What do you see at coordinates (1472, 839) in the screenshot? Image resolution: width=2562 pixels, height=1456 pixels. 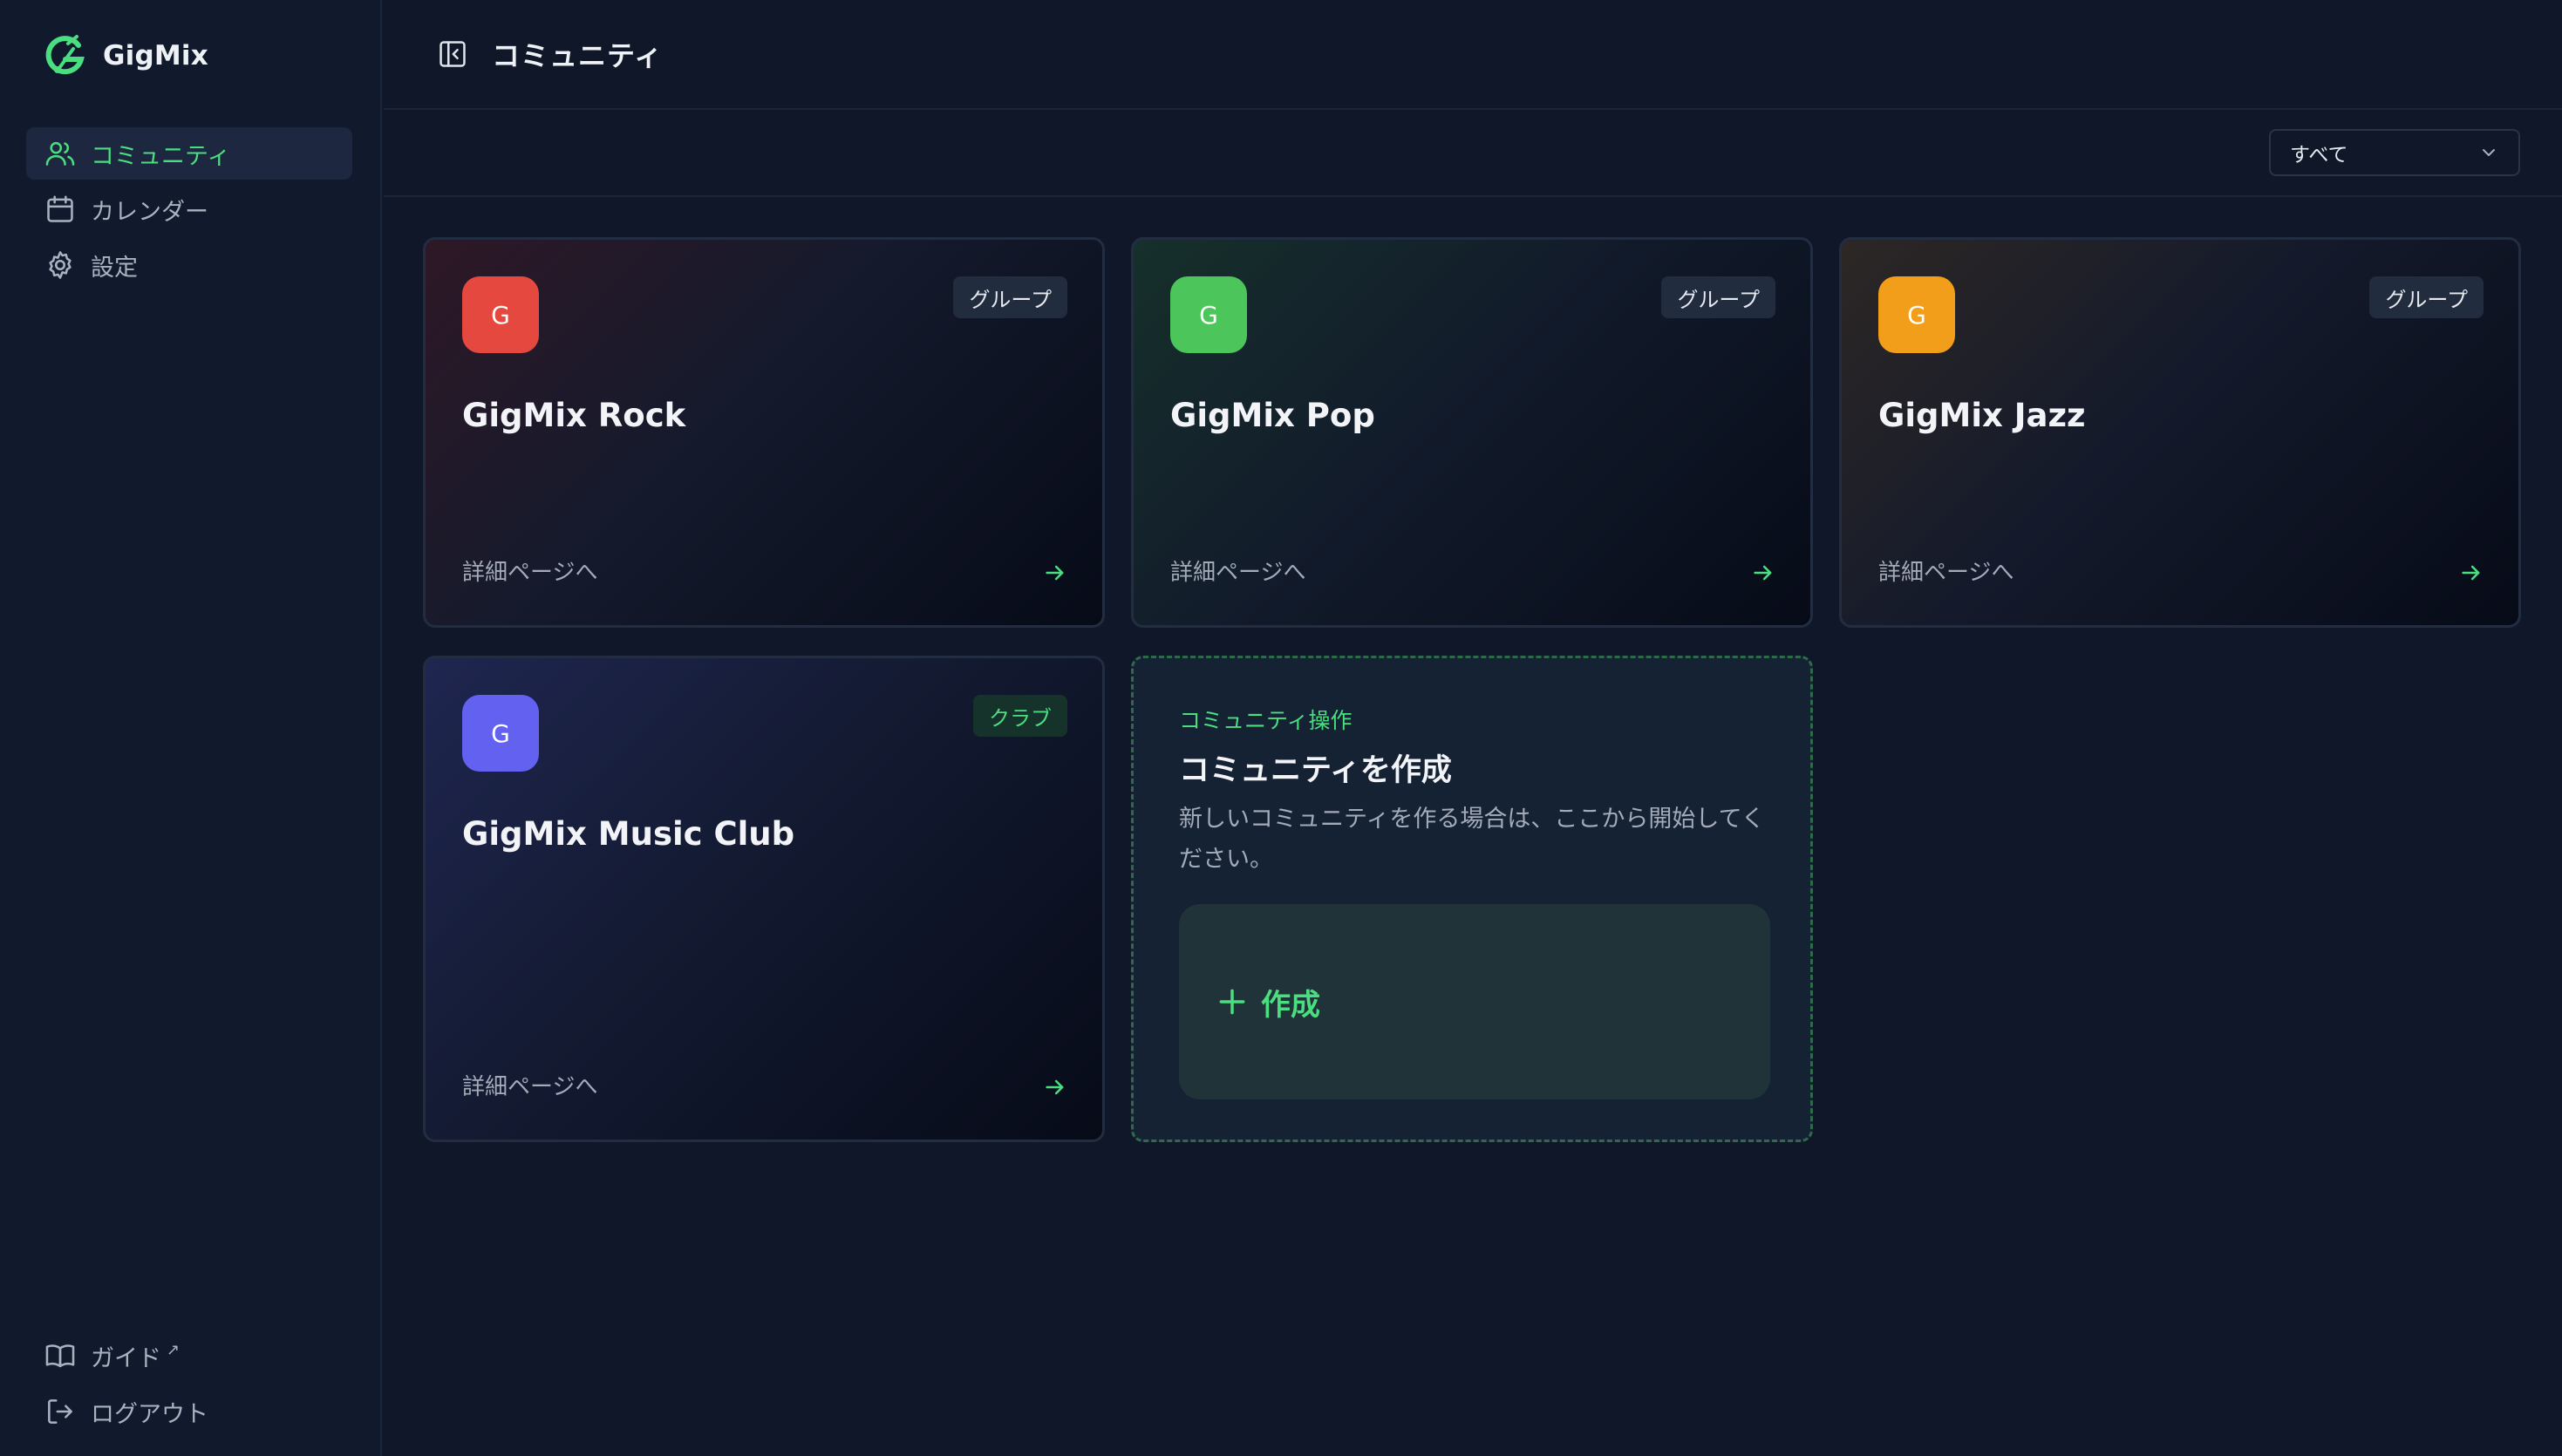 I see `create-description: 新しいコミュニティを作る場合は、ここから開始してください。` at bounding box center [1472, 839].